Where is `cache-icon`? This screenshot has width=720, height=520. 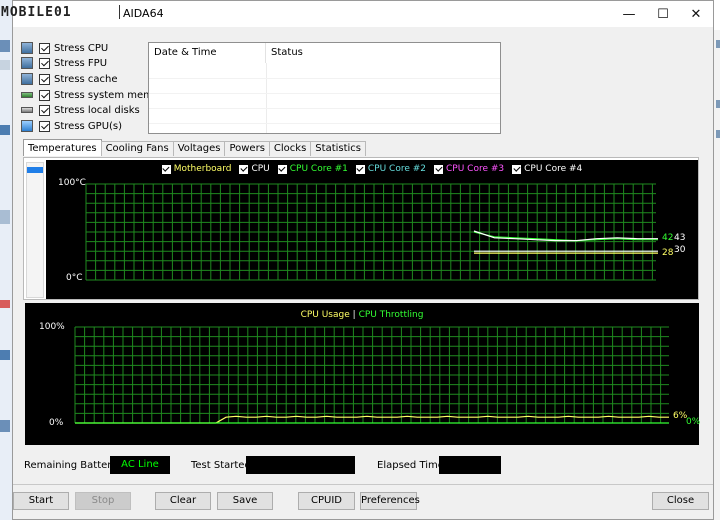
cache-icon is located at coordinates (27, 79).